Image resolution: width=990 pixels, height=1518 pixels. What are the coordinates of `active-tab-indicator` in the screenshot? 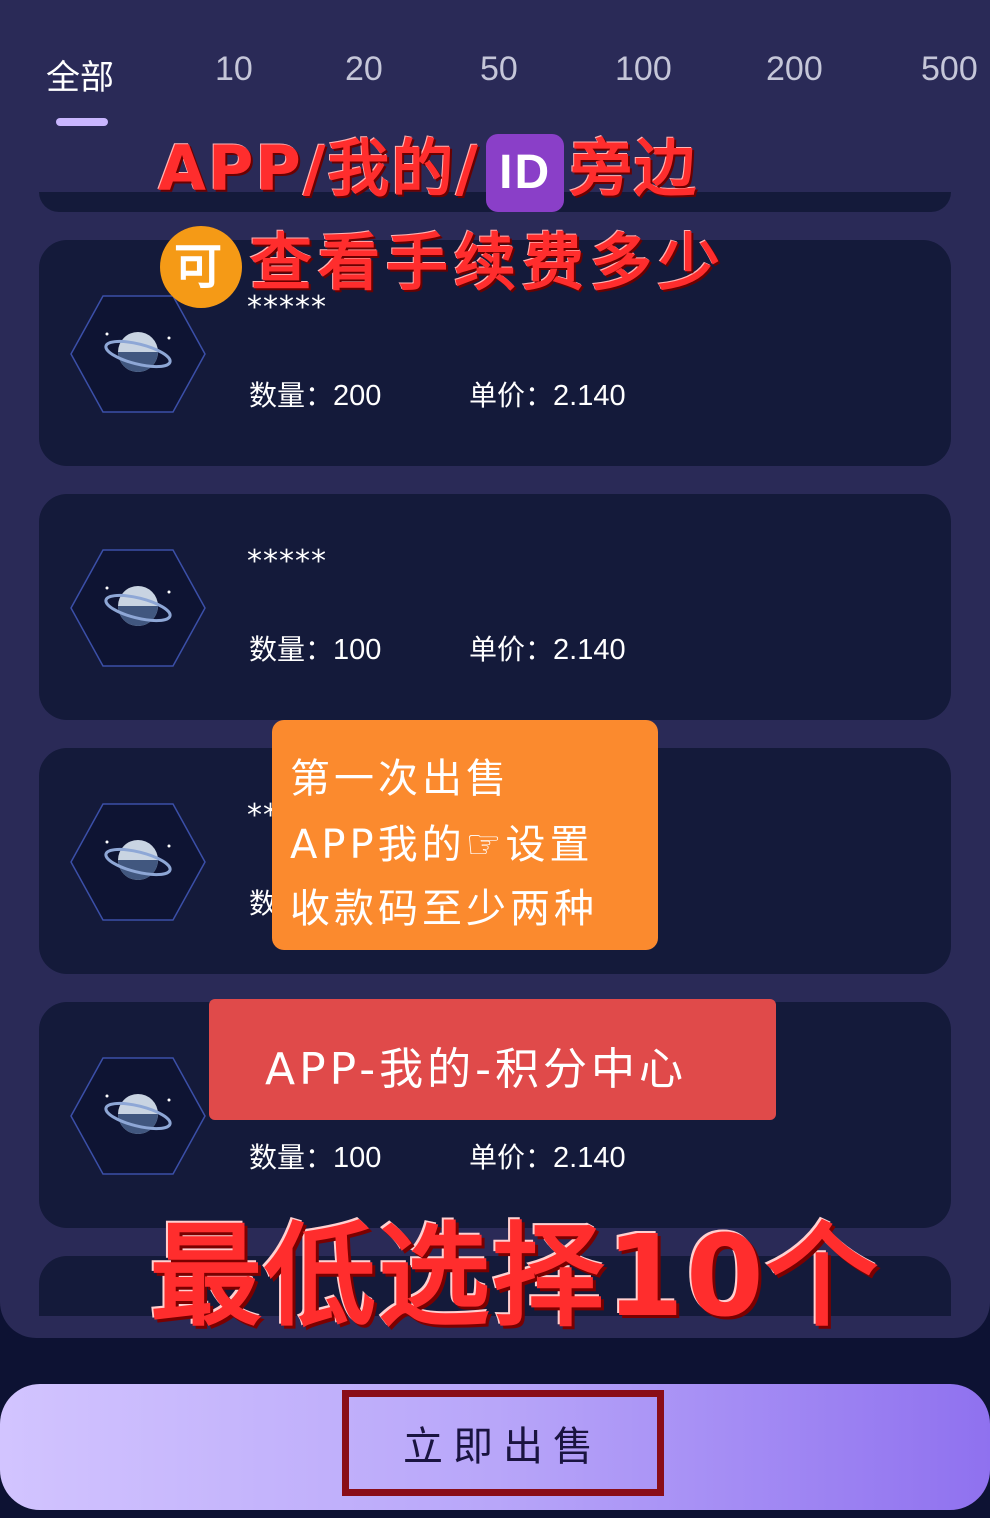 It's located at (82, 122).